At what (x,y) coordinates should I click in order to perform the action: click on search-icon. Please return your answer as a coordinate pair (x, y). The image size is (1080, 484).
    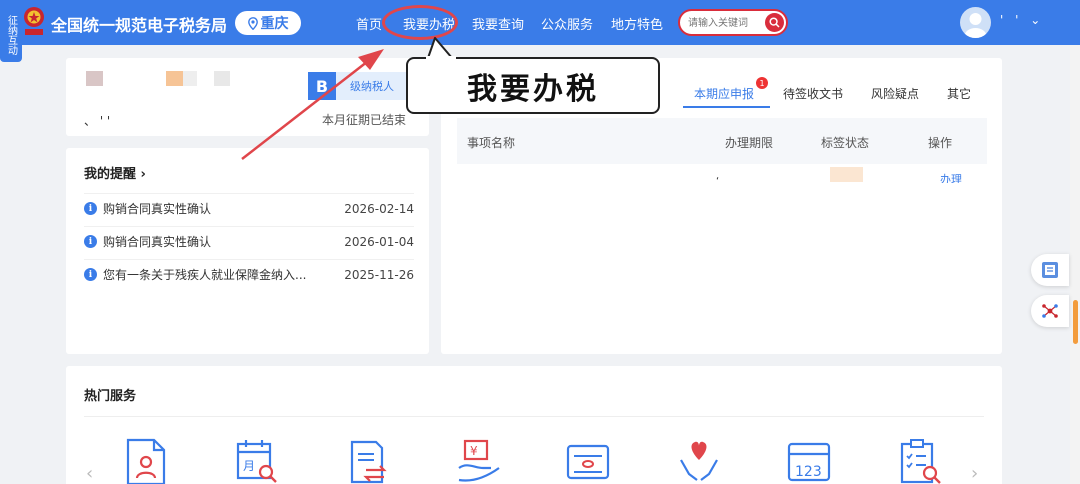
    Looking at the image, I should click on (774, 22).